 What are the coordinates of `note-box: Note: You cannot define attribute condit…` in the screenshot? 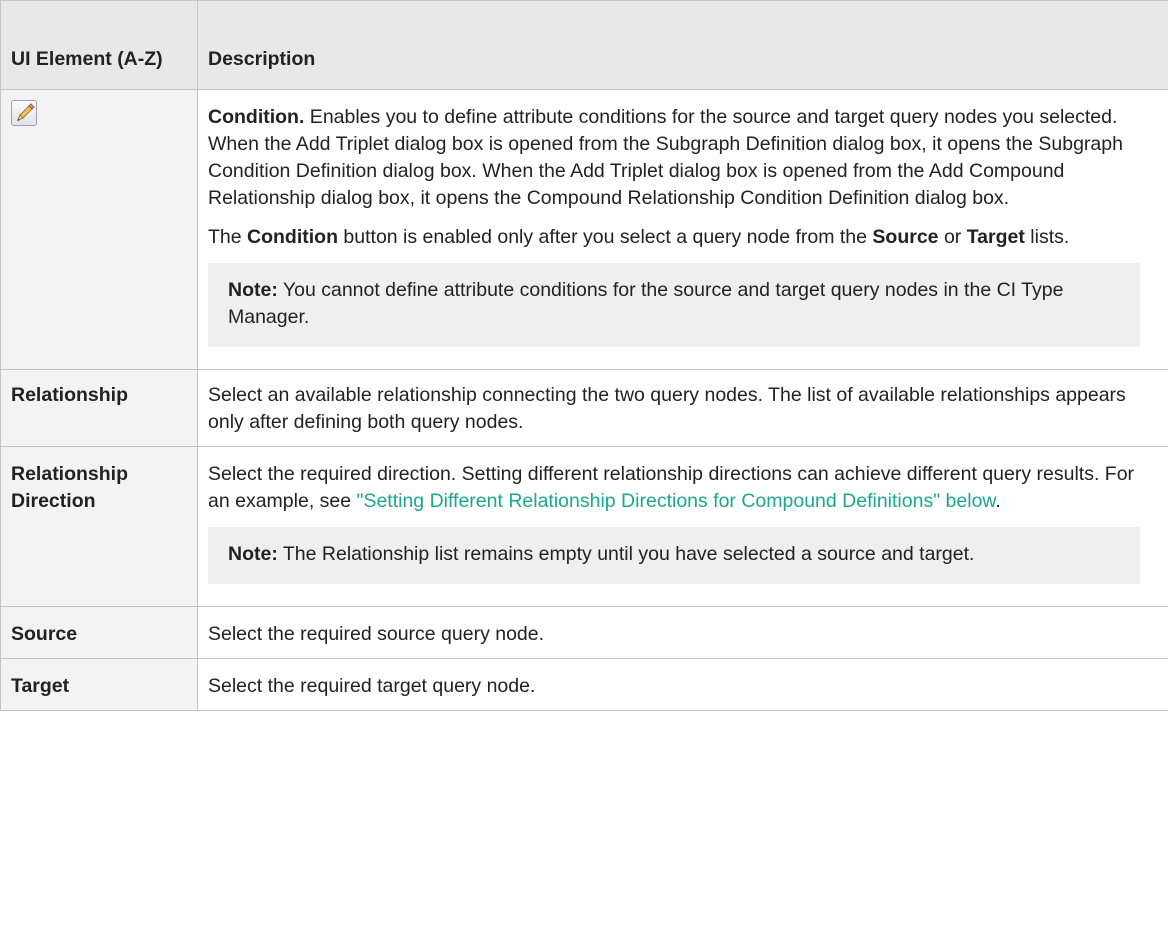 It's located at (674, 305).